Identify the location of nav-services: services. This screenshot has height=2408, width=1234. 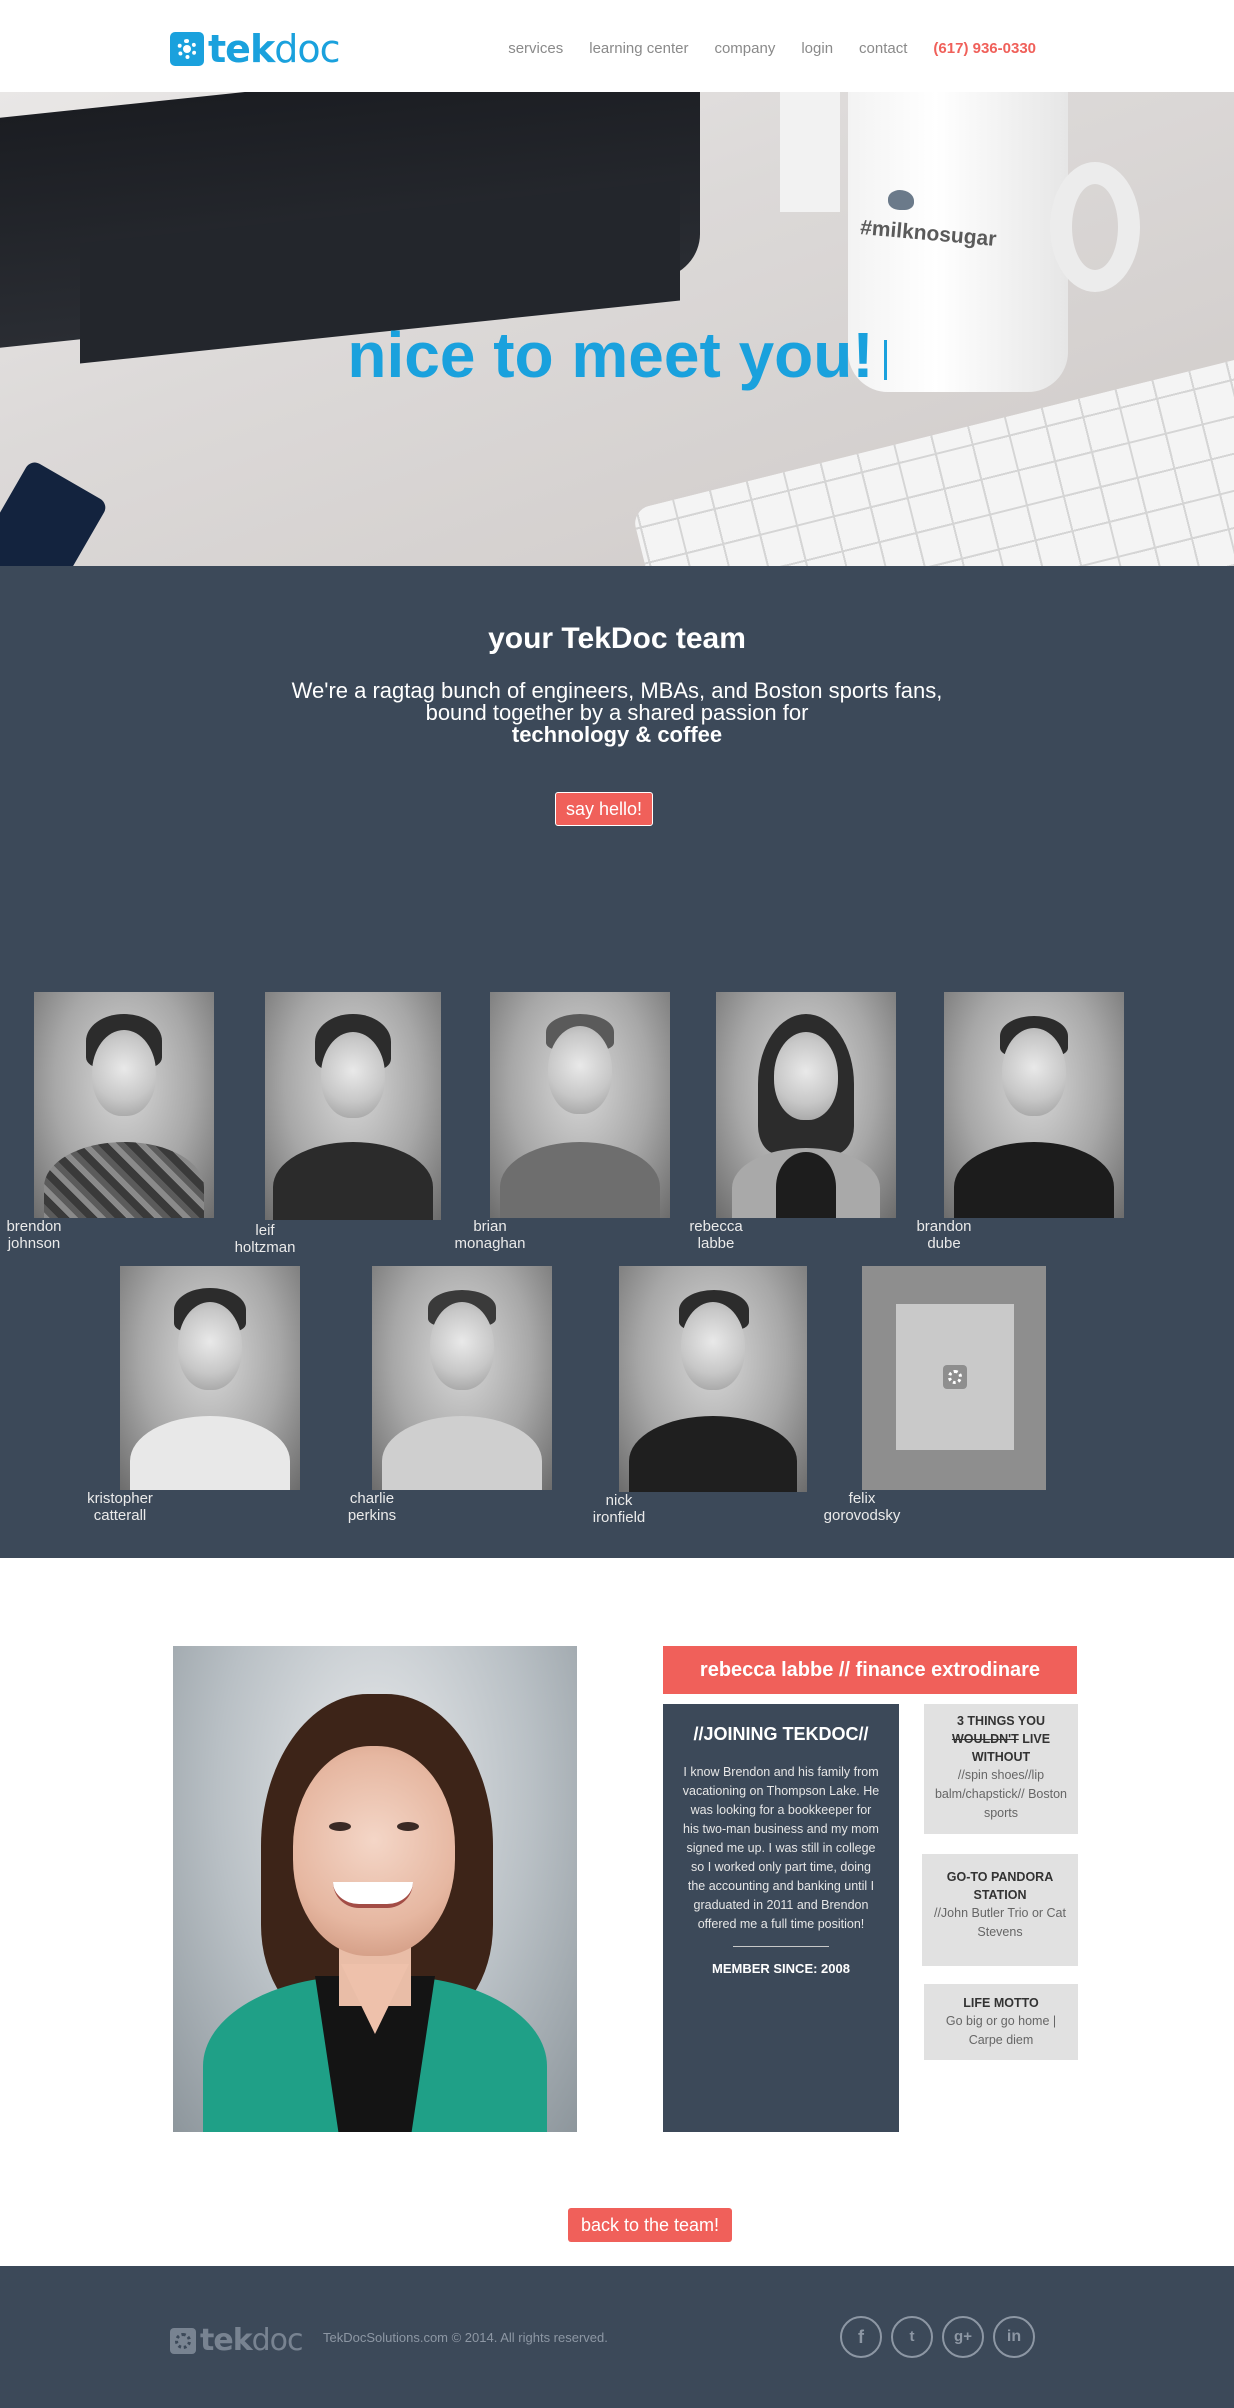
(535, 48).